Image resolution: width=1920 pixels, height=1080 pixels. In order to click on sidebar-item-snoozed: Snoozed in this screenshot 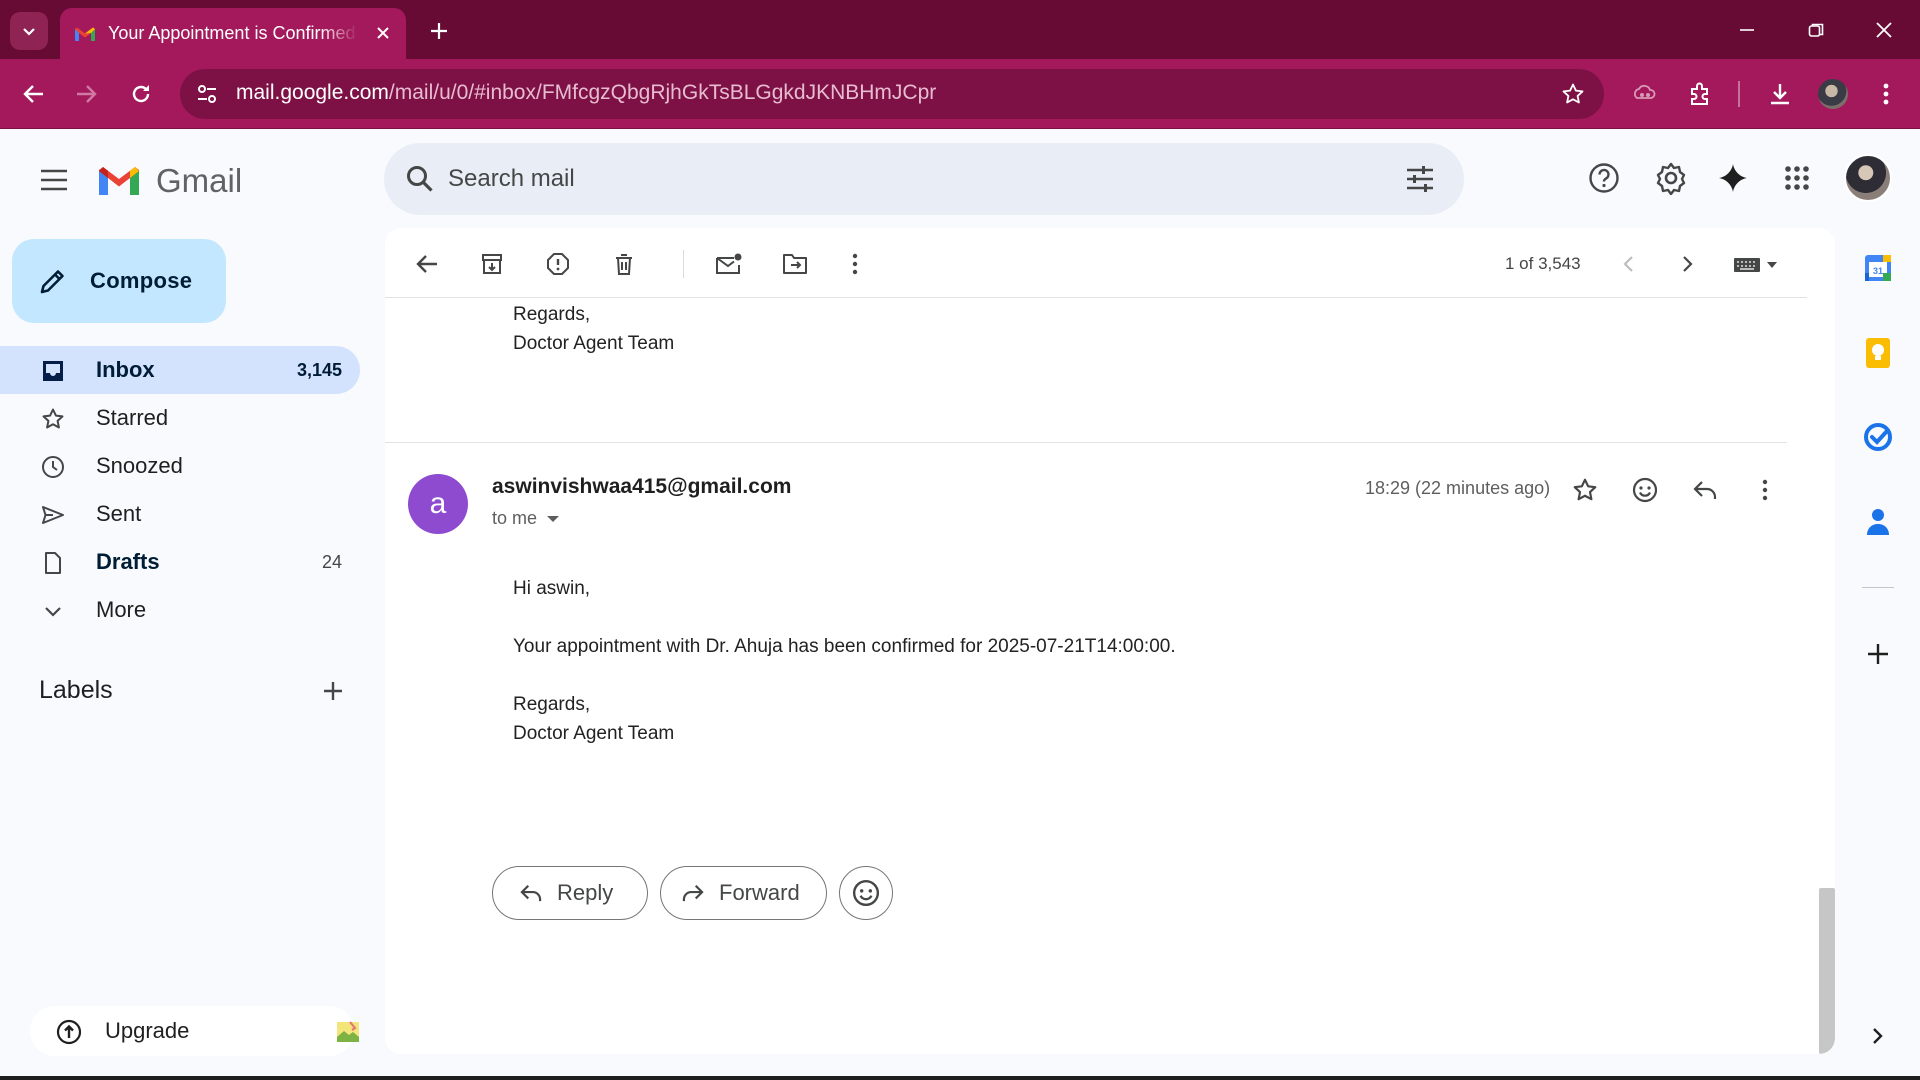, I will do `click(180, 466)`.